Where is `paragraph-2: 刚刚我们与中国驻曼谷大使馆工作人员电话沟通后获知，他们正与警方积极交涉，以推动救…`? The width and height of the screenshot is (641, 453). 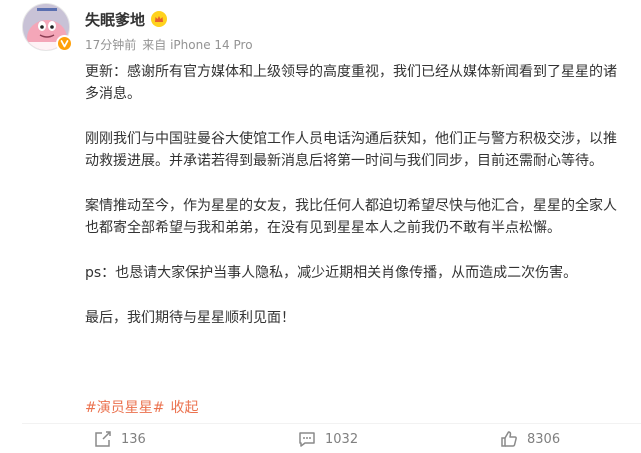
paragraph-2: 刚刚我们与中国驻曼谷大使馆工作人员电话沟通后获知，他们正与警方积极交涉，以推动救… is located at coordinates (351, 150).